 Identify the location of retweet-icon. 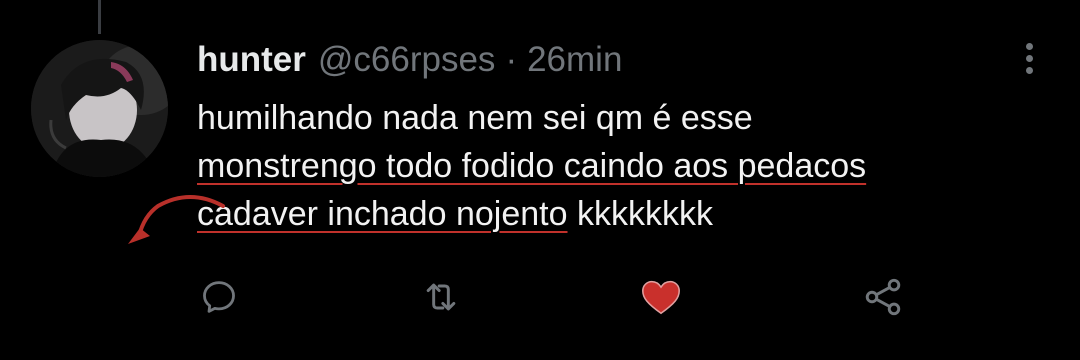
(441, 297).